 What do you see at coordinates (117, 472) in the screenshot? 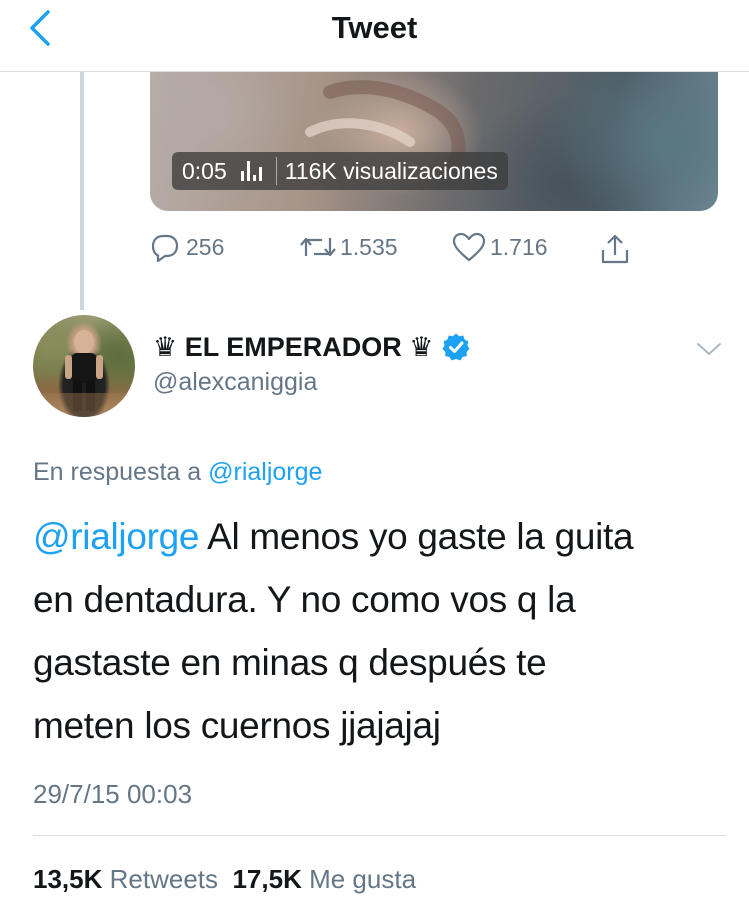
I see `reply-prefix: En respuesta a` at bounding box center [117, 472].